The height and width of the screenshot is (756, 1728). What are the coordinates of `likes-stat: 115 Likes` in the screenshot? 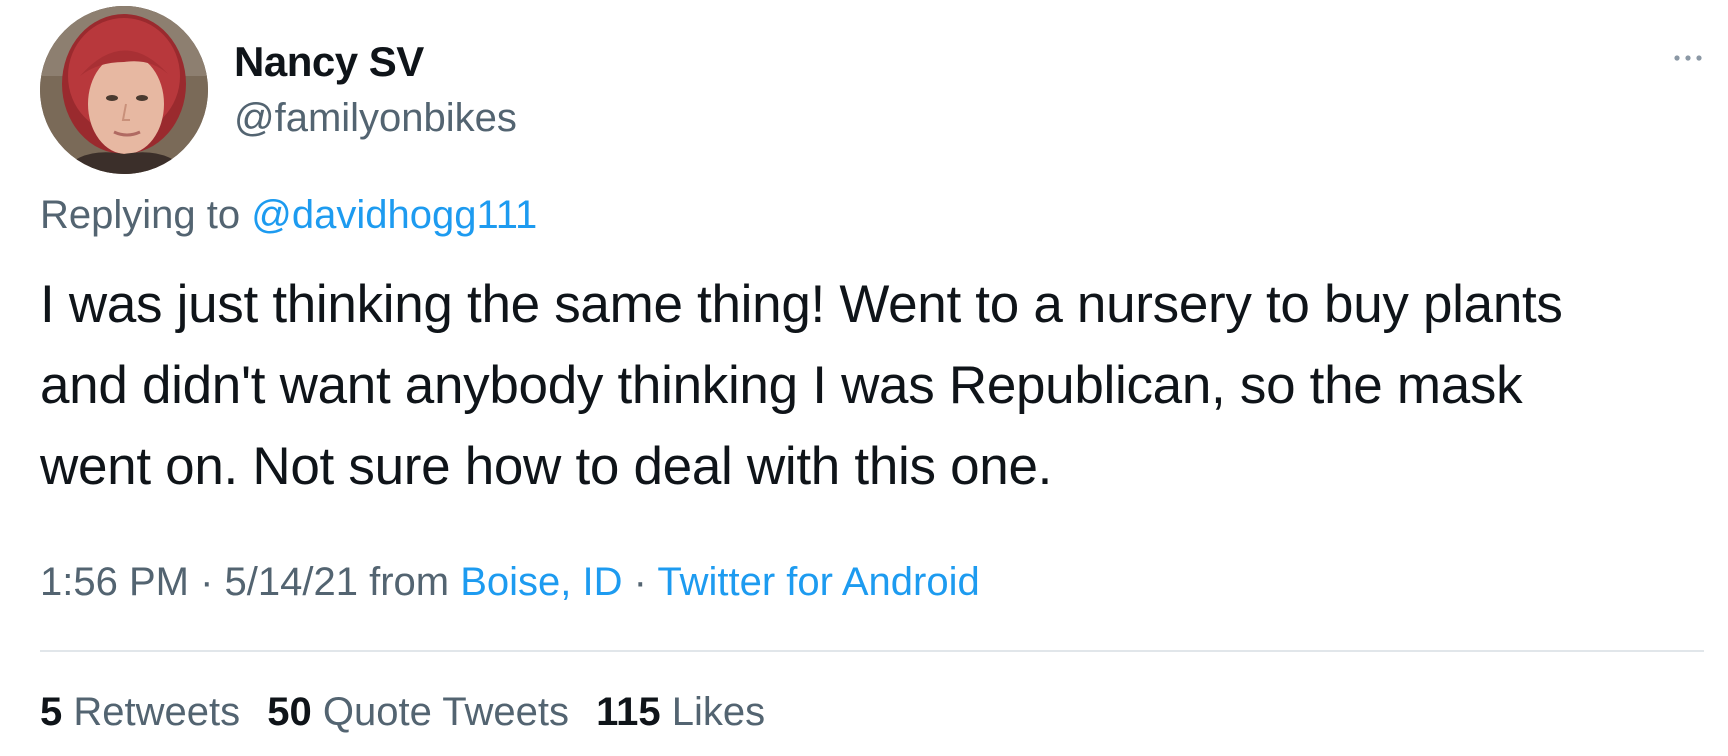 It's located at (680, 712).